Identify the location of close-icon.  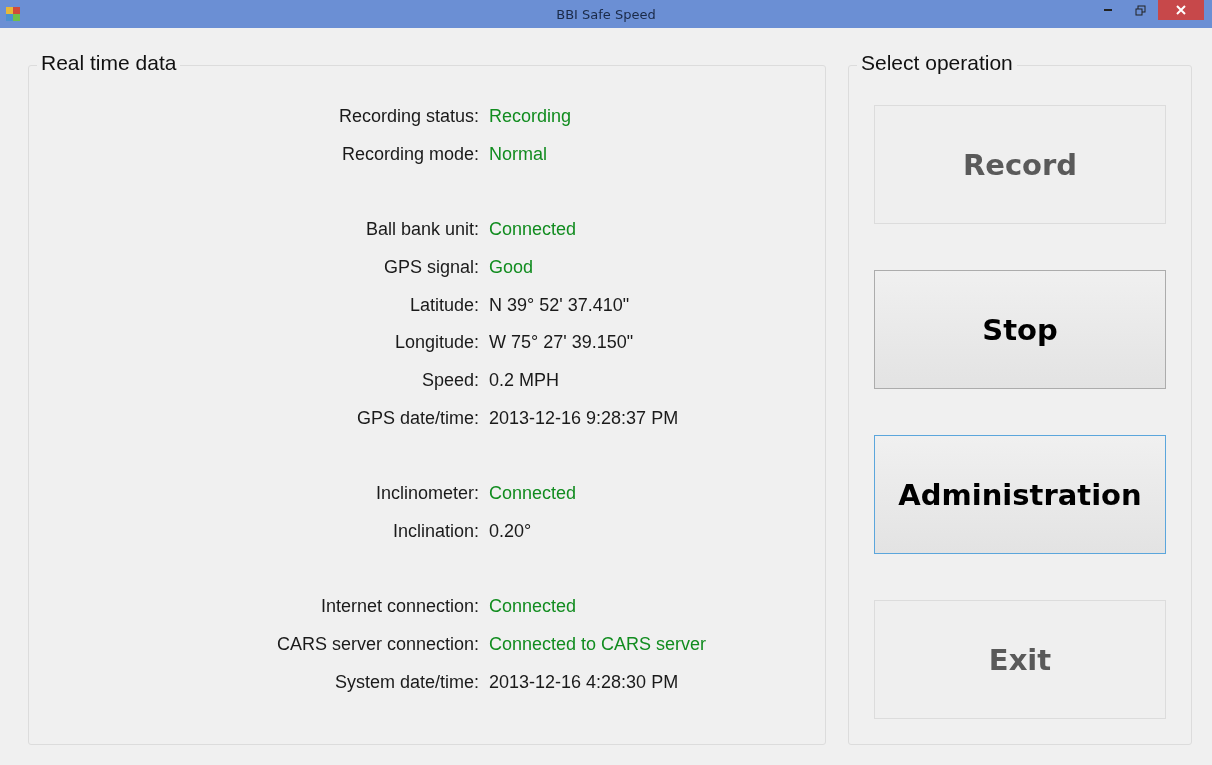
(1181, 10).